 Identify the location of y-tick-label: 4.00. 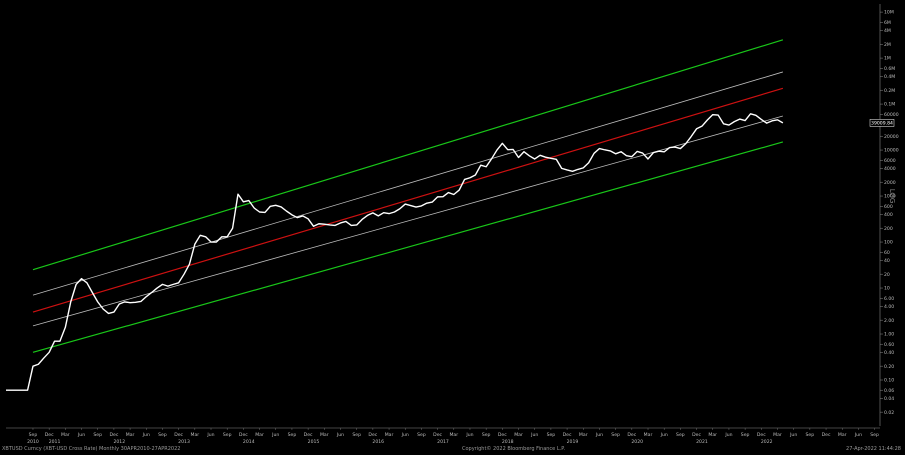
(889, 307).